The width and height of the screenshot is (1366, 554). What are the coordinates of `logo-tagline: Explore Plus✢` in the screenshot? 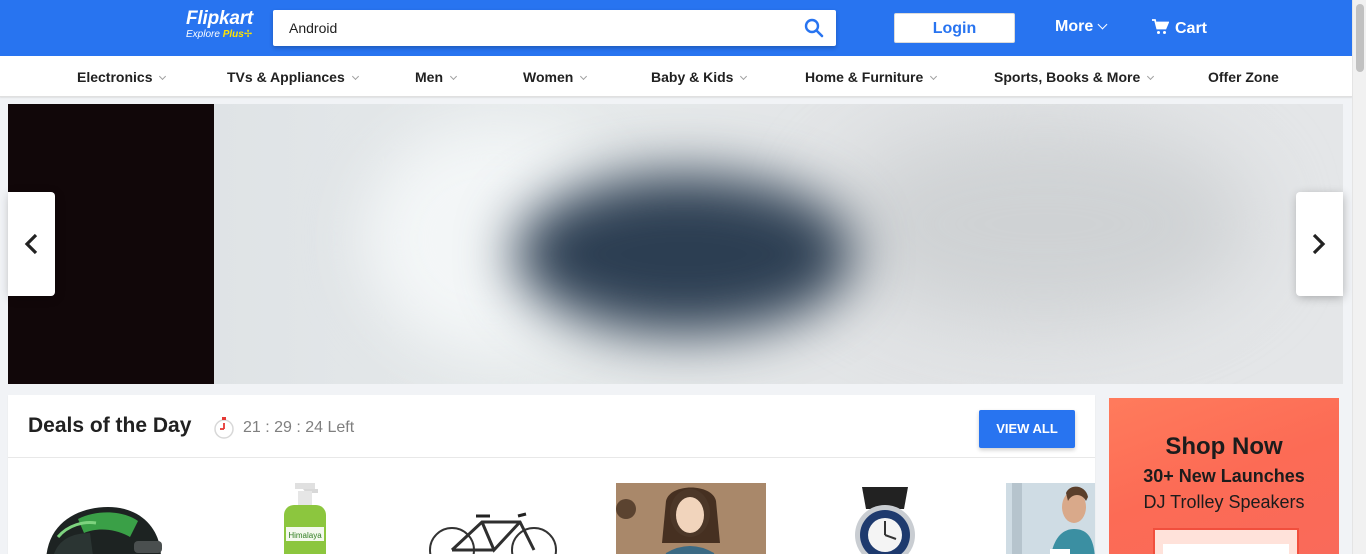 It's located at (219, 34).